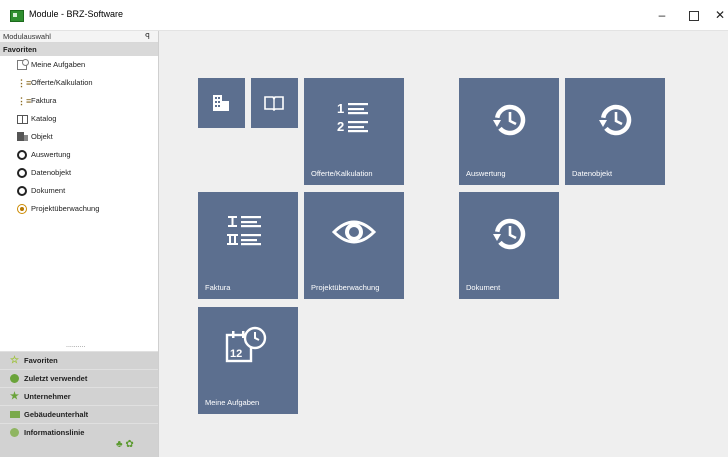  What do you see at coordinates (486, 173) in the screenshot?
I see `tile-label: Auswertung` at bounding box center [486, 173].